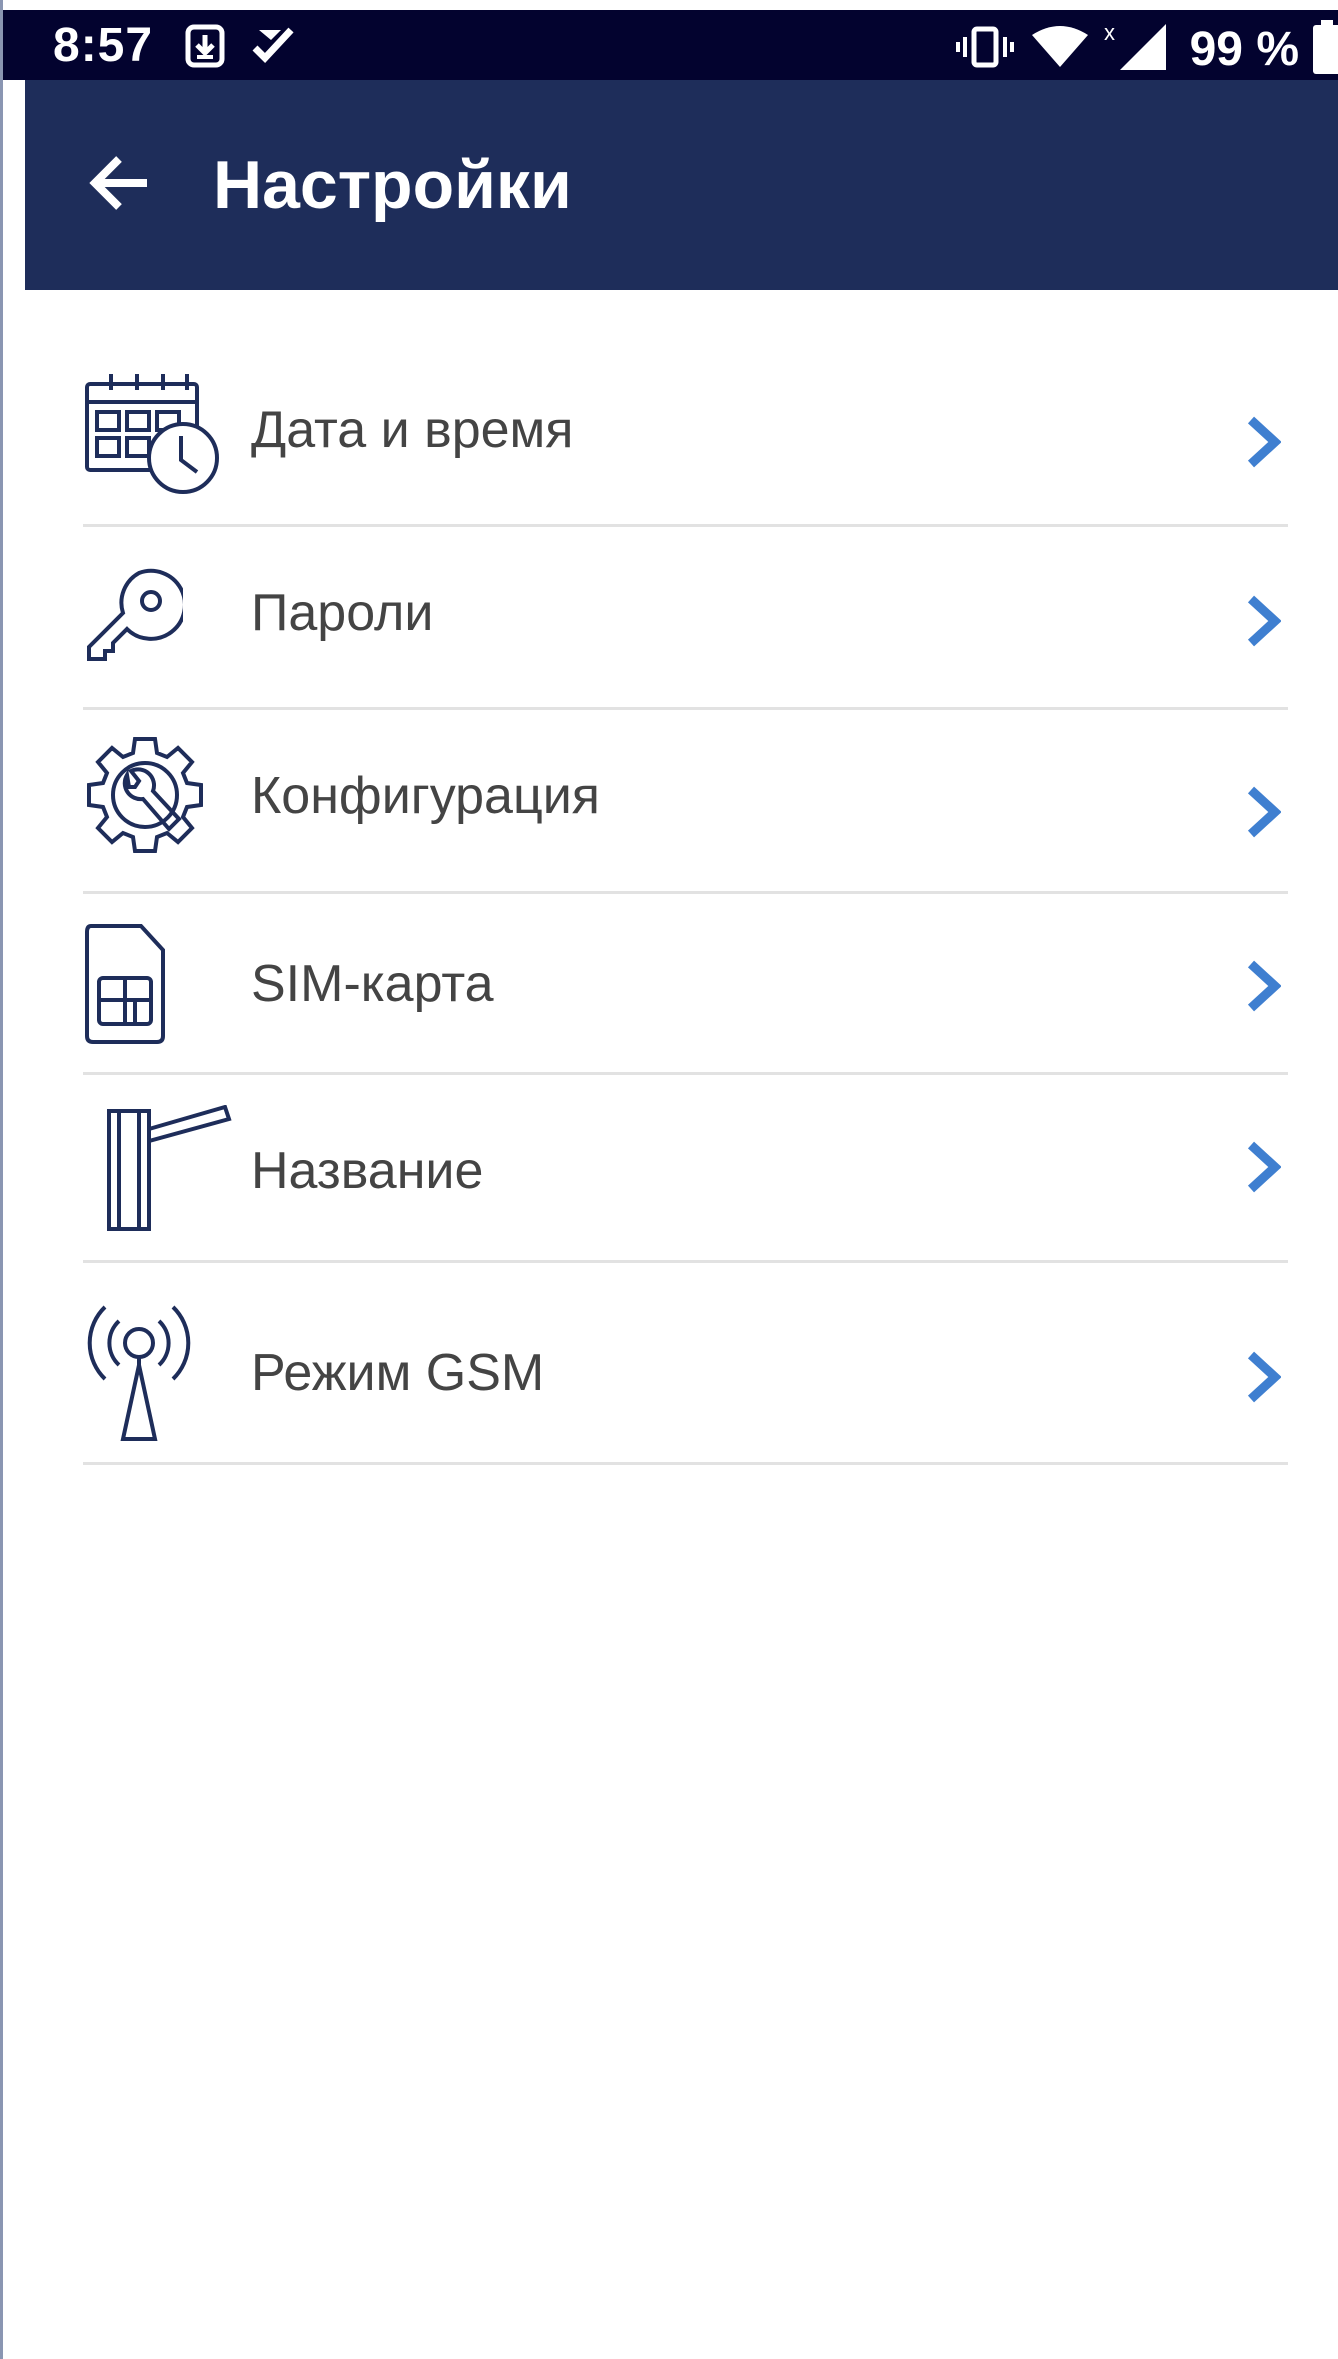 The height and width of the screenshot is (2359, 1338). I want to click on status-time: 8:57, so click(103, 45).